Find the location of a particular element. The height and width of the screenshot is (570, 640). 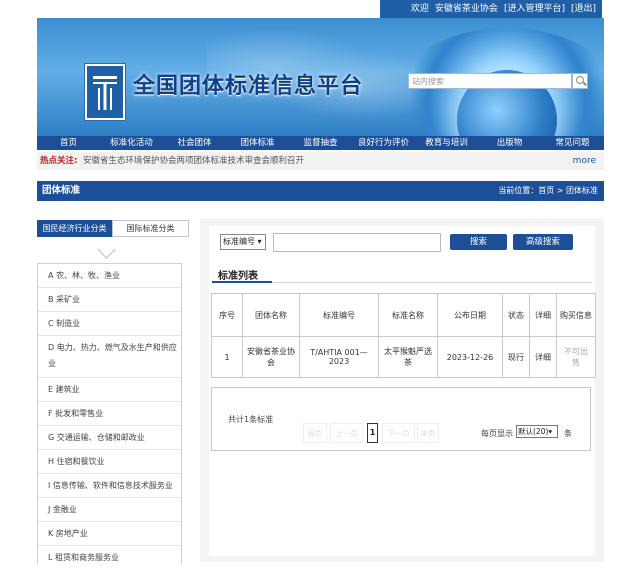

category-item: E 建筑业 is located at coordinates (109, 390).